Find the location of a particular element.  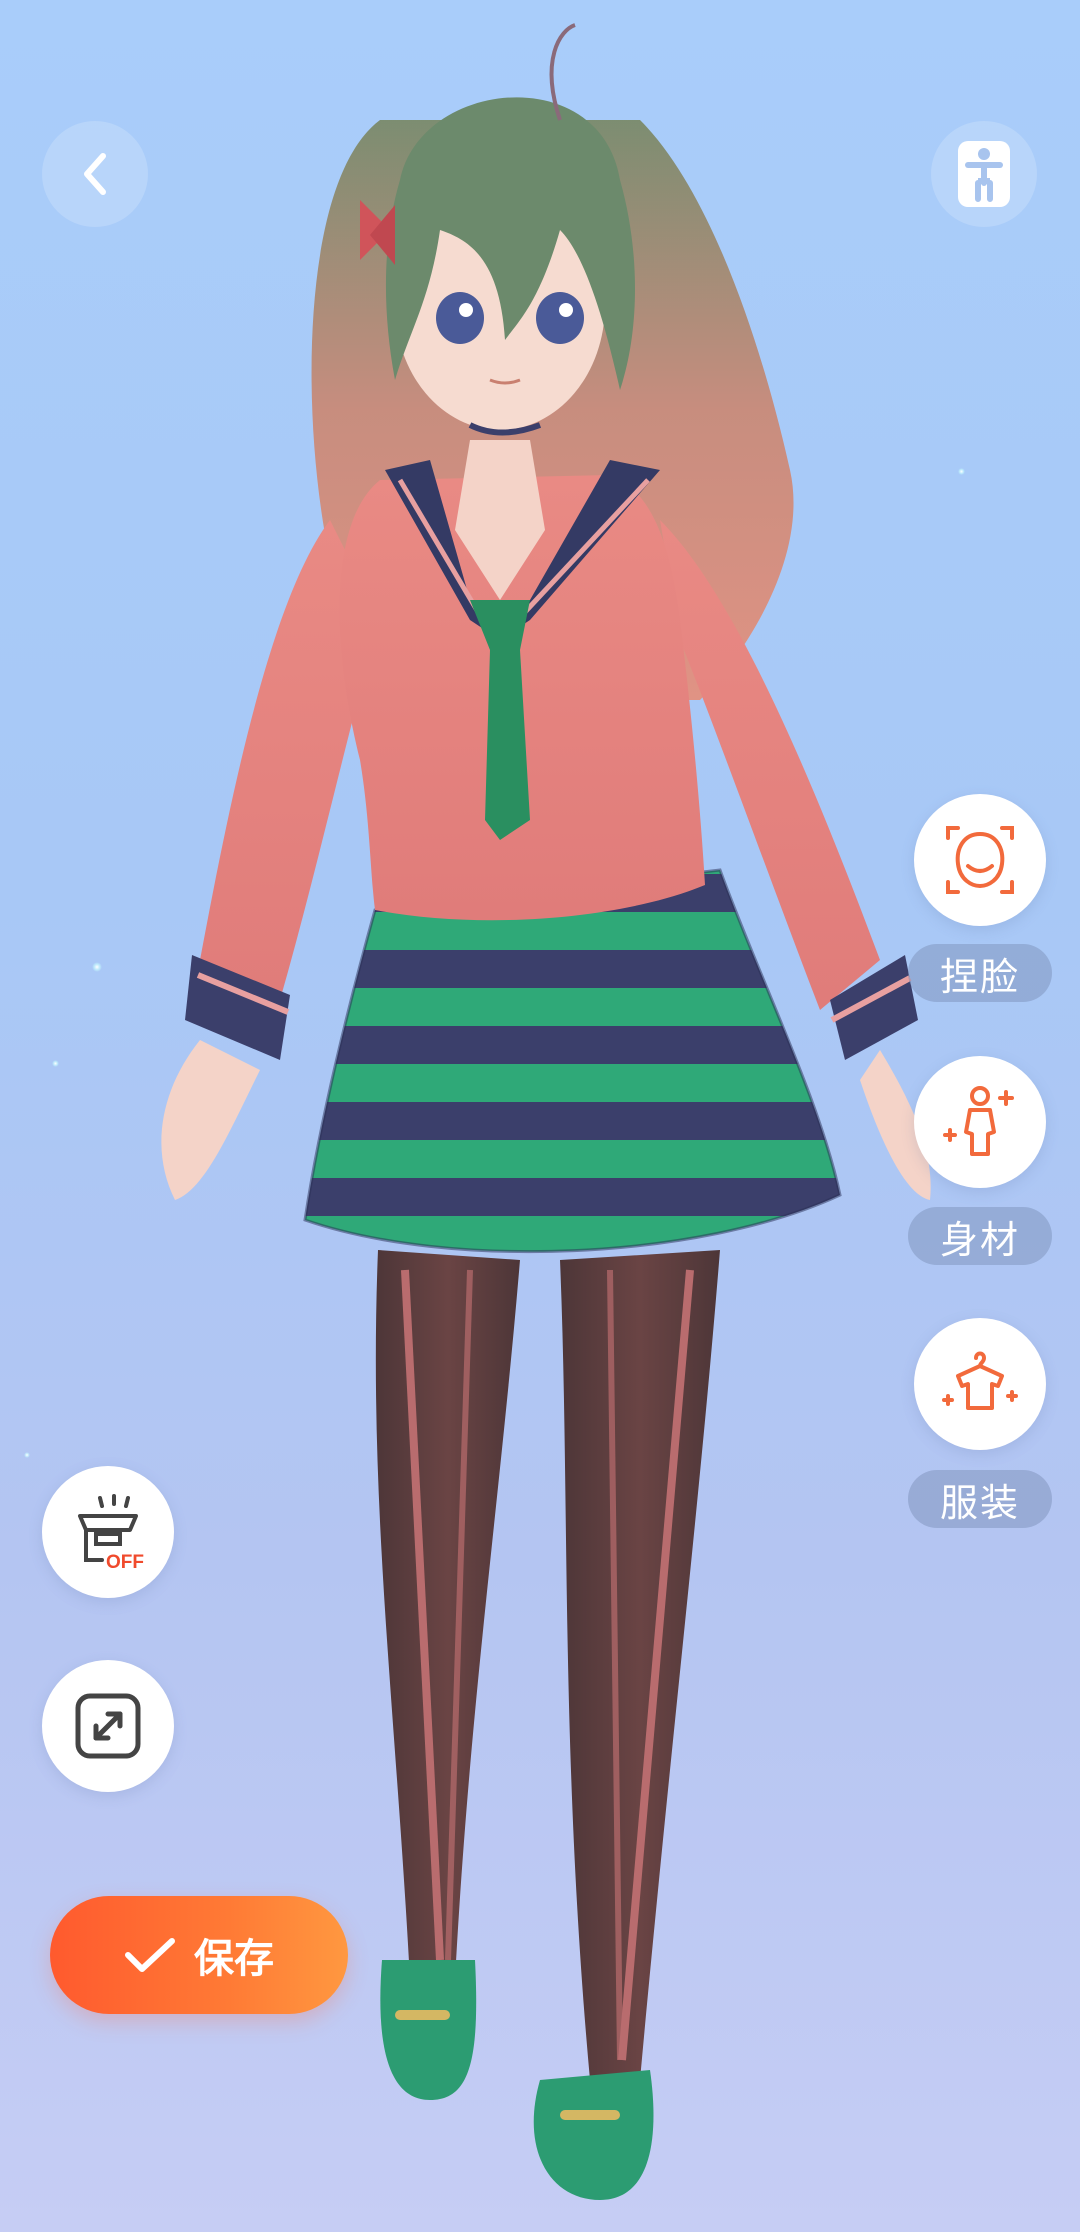

body-shape-button is located at coordinates (980, 1122).